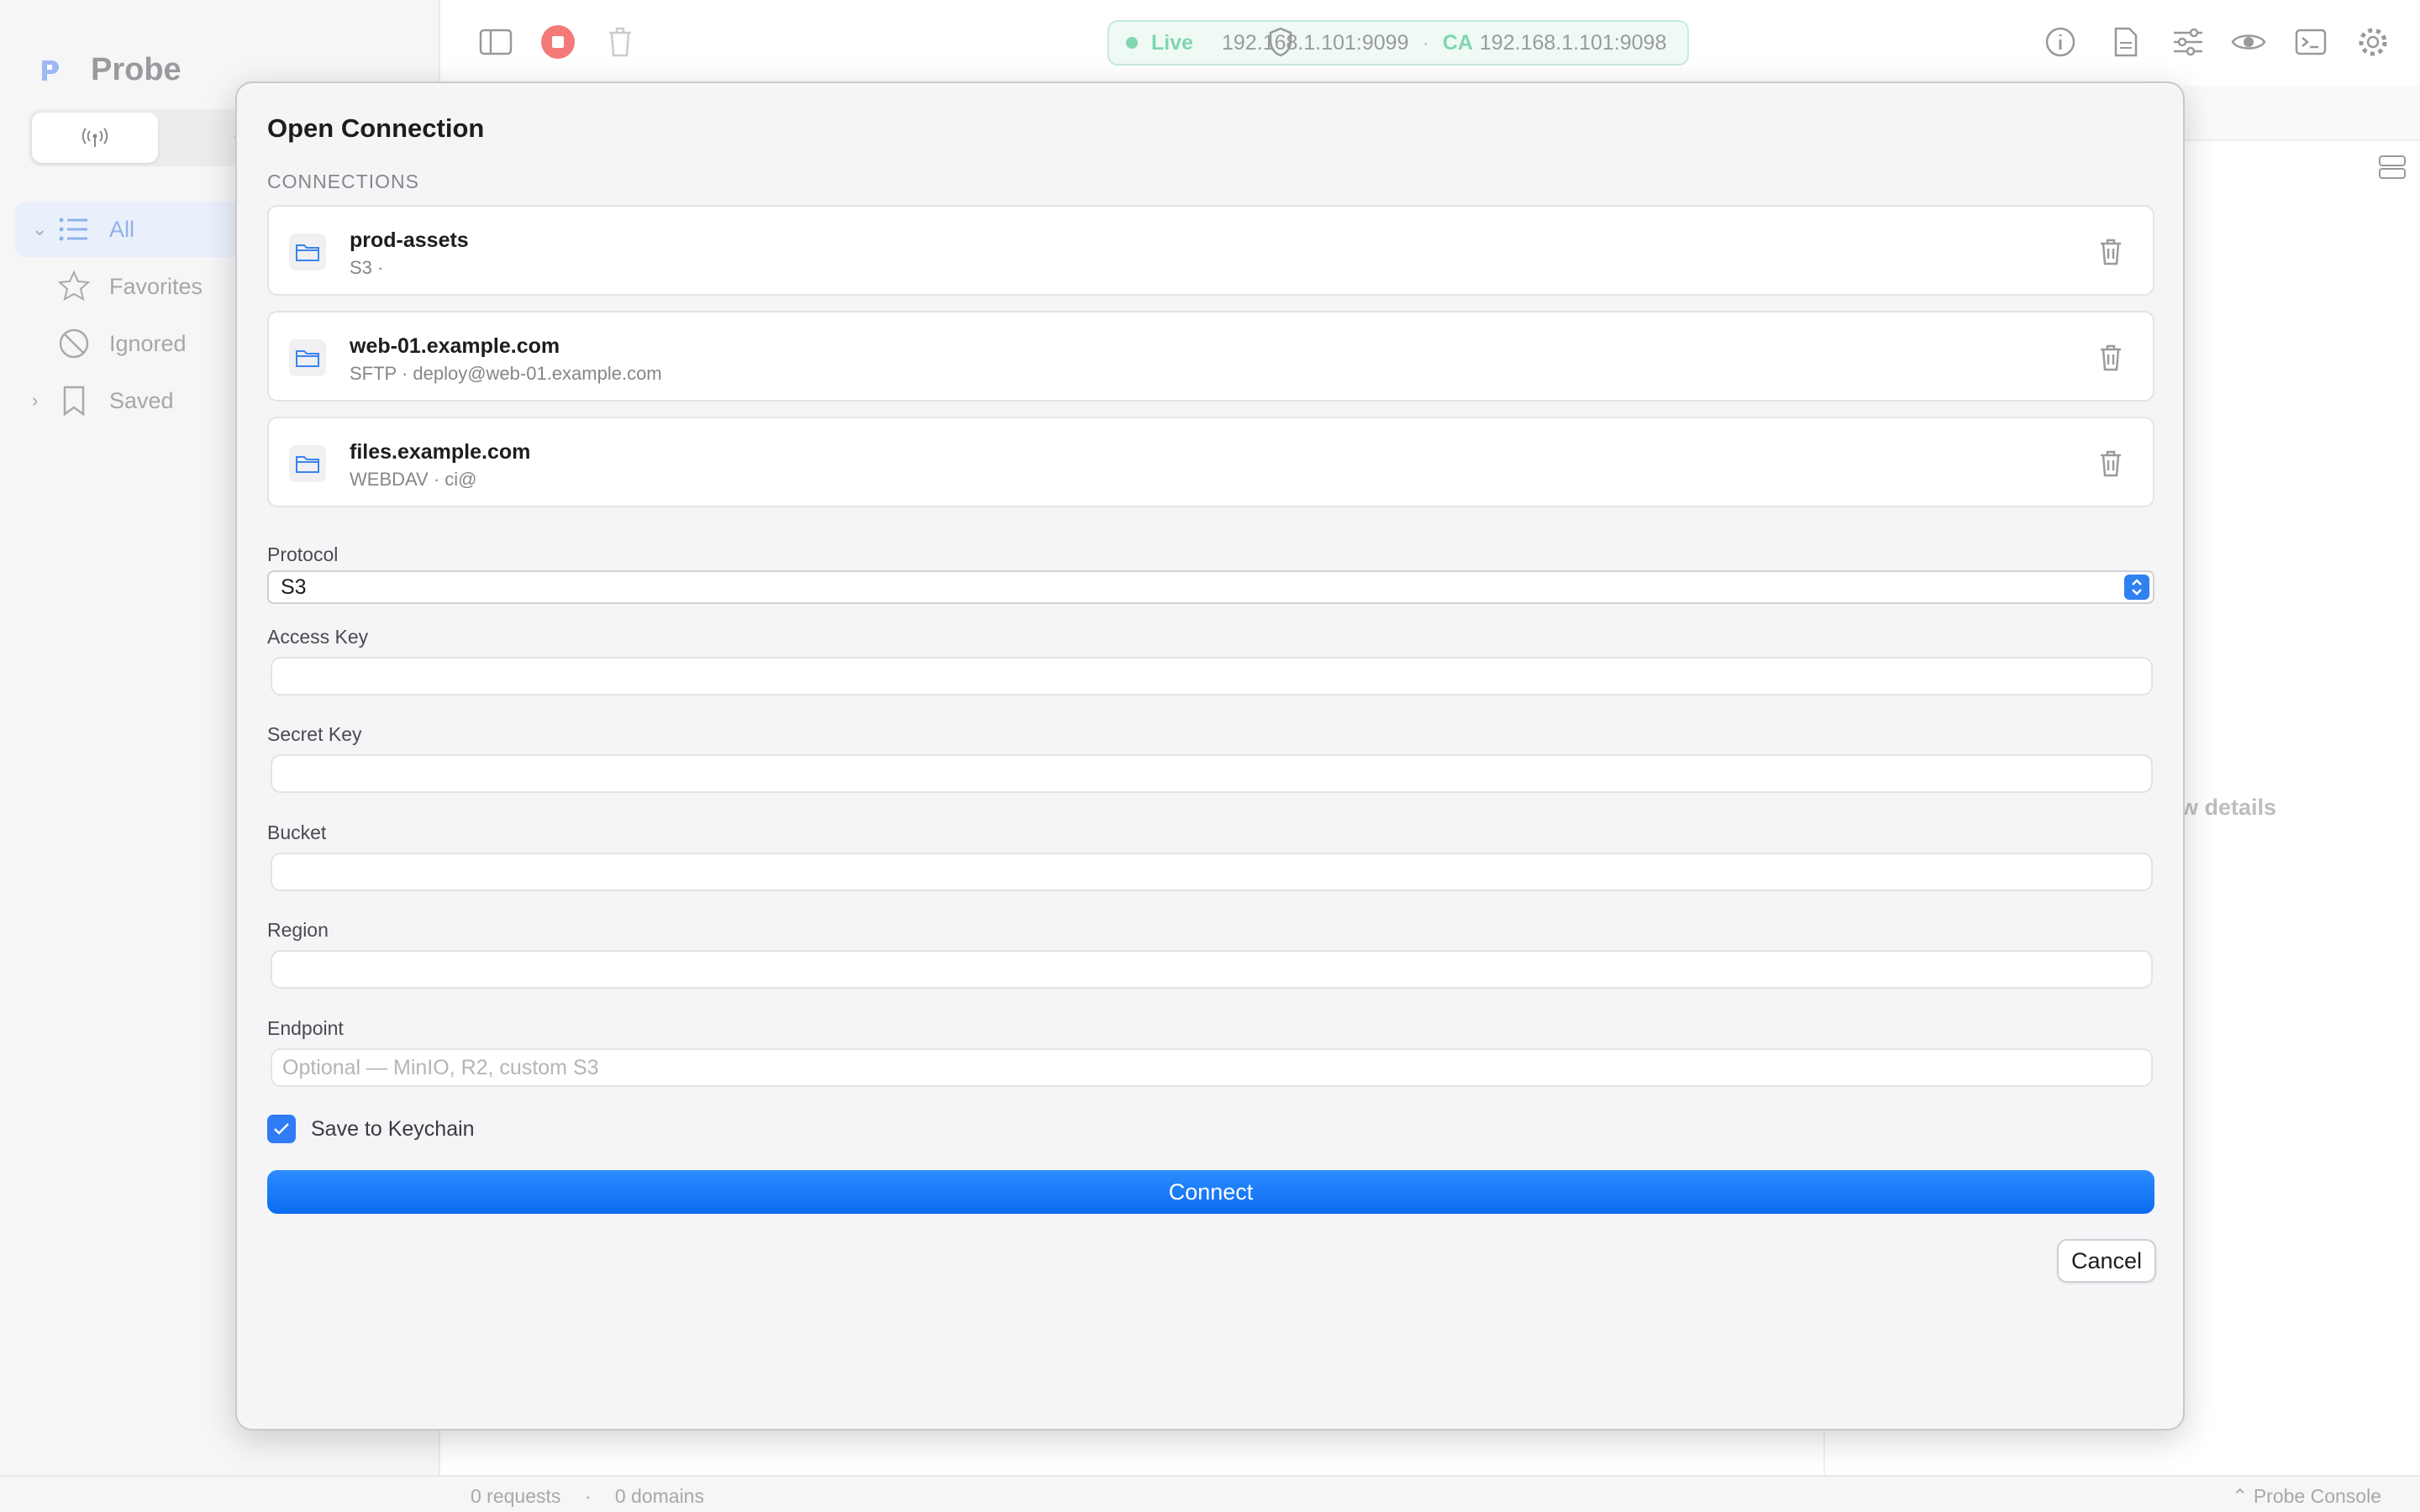 This screenshot has height=1512, width=2420. Describe the element at coordinates (367, 267) in the screenshot. I see `connection-detail: S3 ·` at that location.